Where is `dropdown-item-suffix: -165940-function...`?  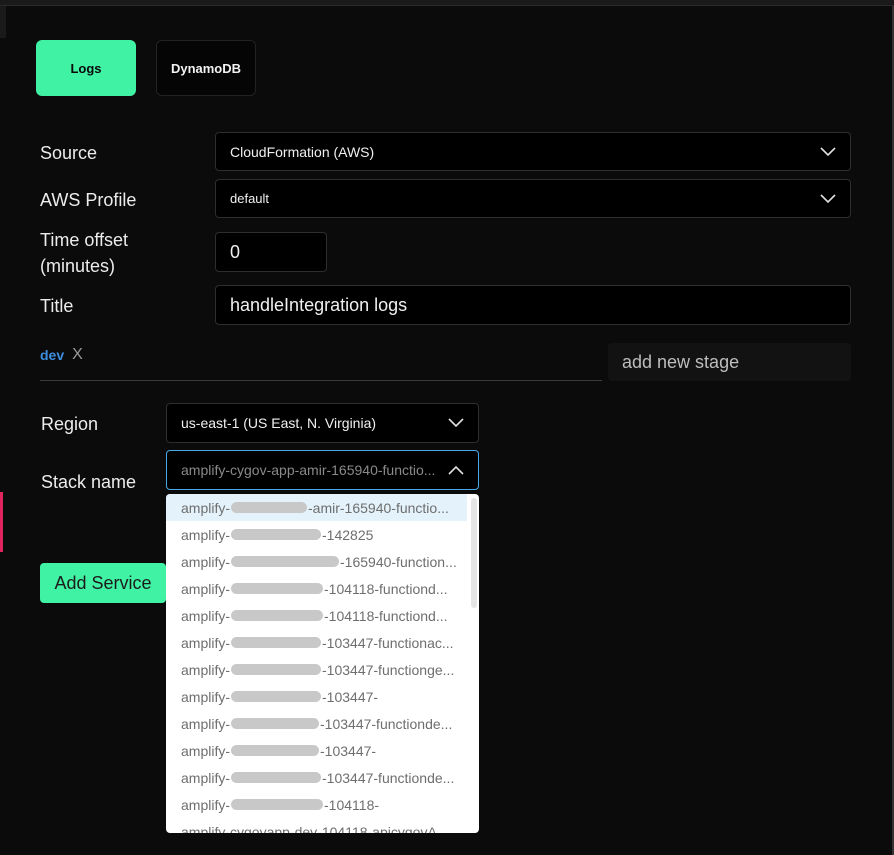
dropdown-item-suffix: -165940-function... is located at coordinates (398, 561).